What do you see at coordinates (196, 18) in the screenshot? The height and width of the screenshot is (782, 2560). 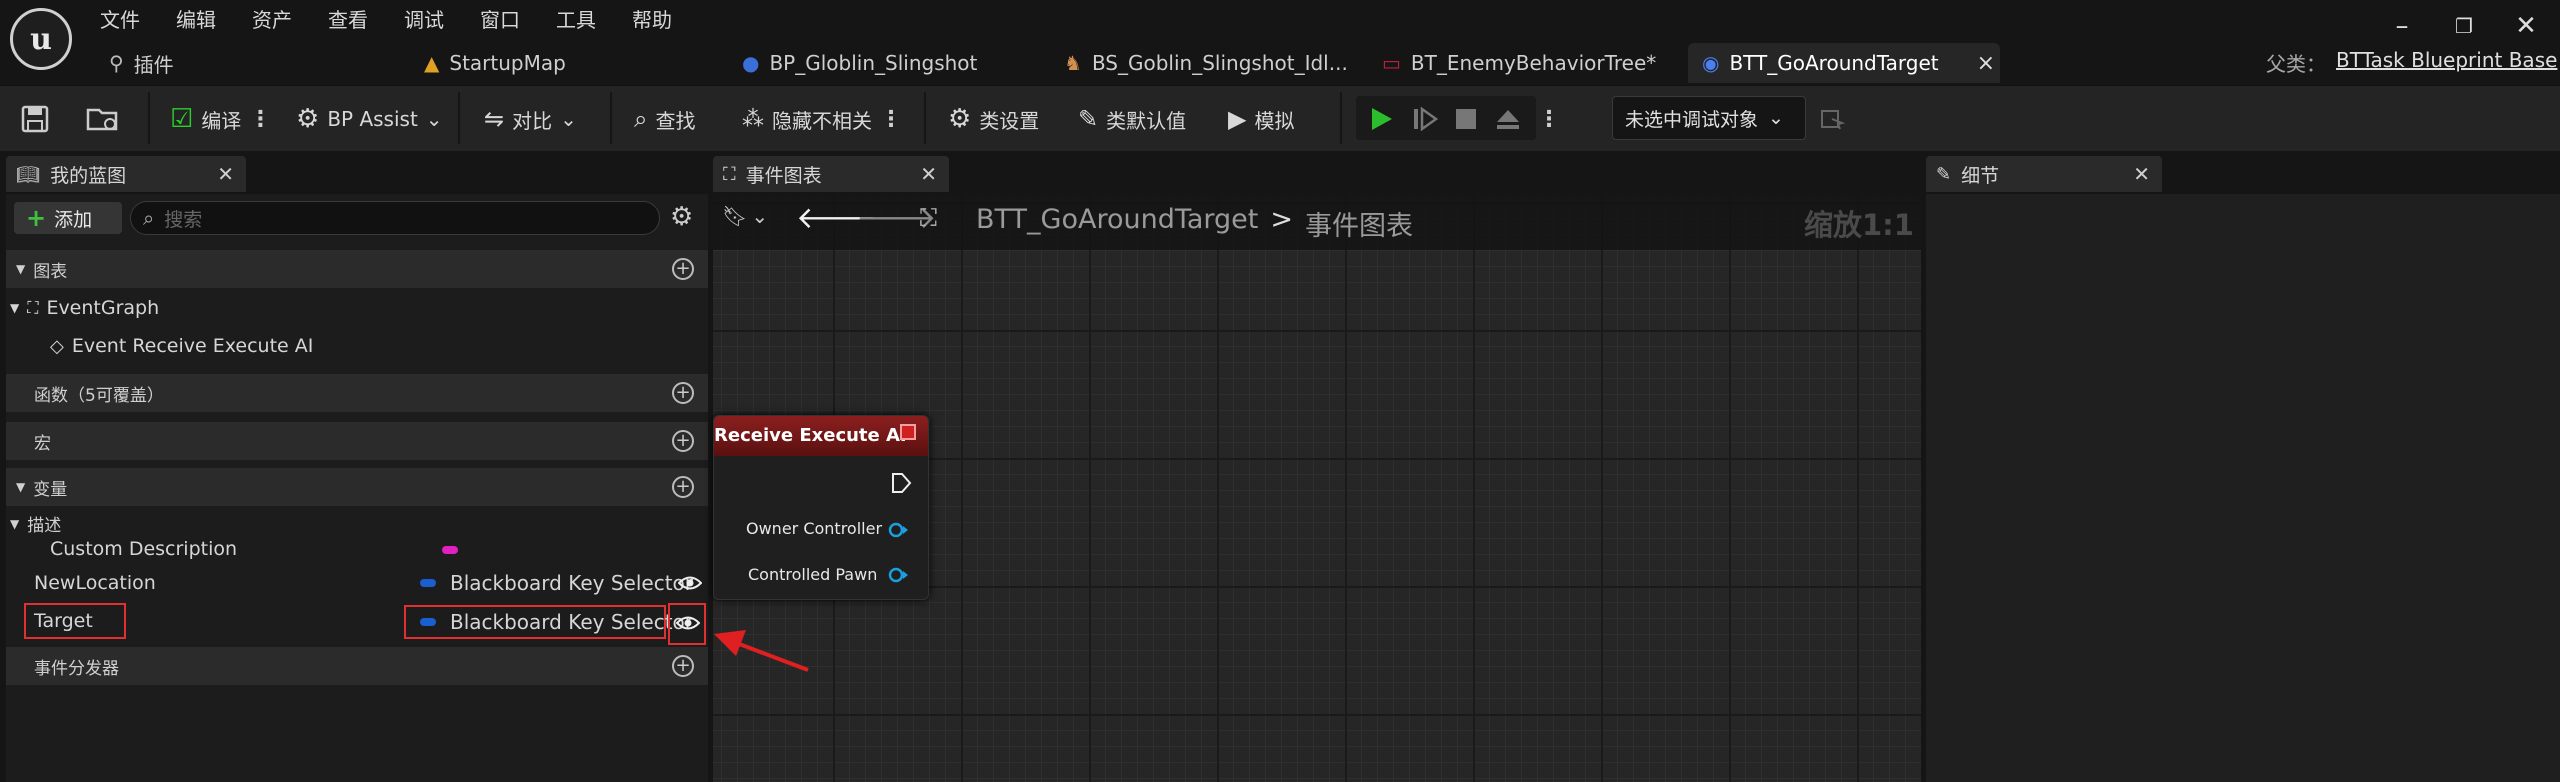 I see `menu-edit: 编辑` at bounding box center [196, 18].